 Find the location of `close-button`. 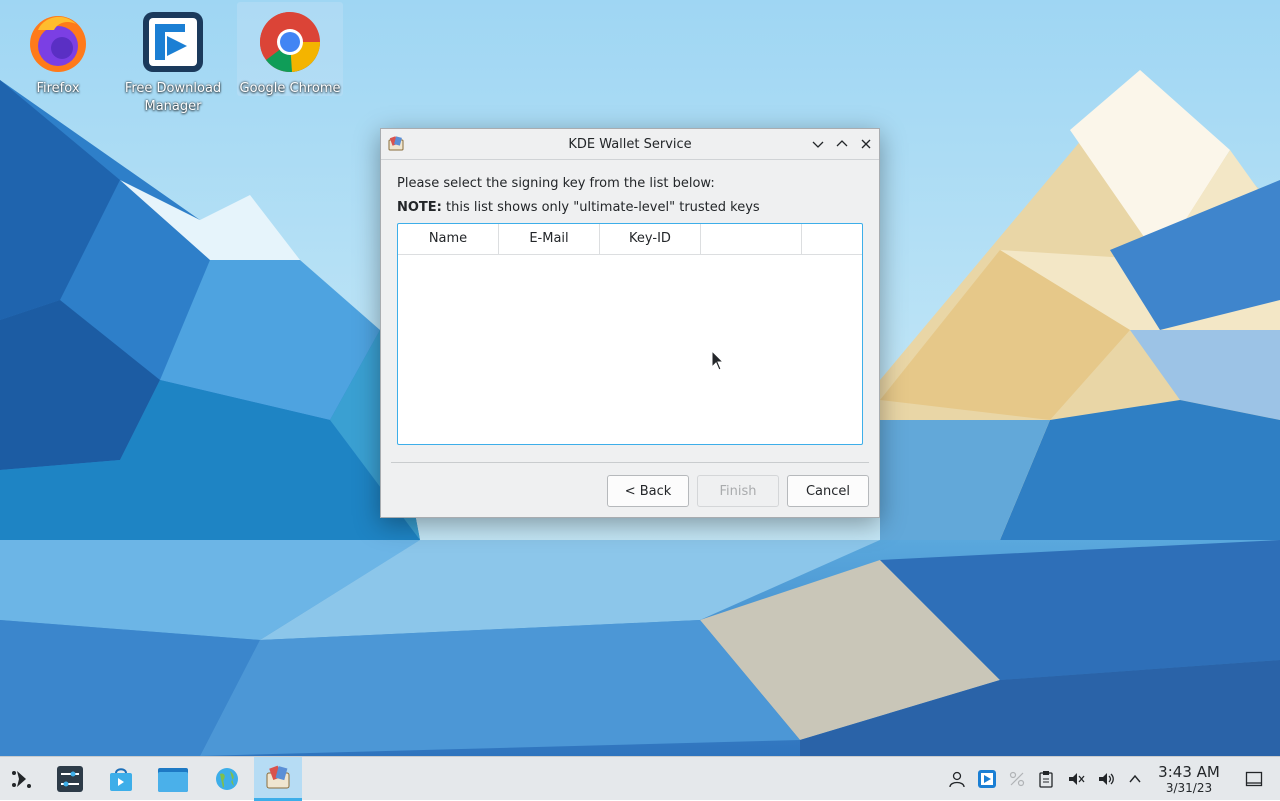

close-button is located at coordinates (866, 144).